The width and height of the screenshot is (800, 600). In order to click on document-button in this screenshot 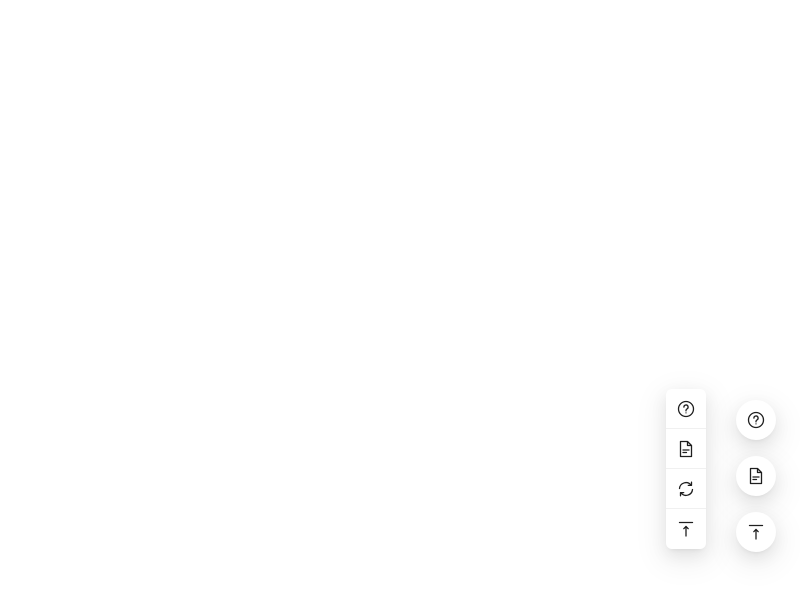, I will do `click(686, 449)`.